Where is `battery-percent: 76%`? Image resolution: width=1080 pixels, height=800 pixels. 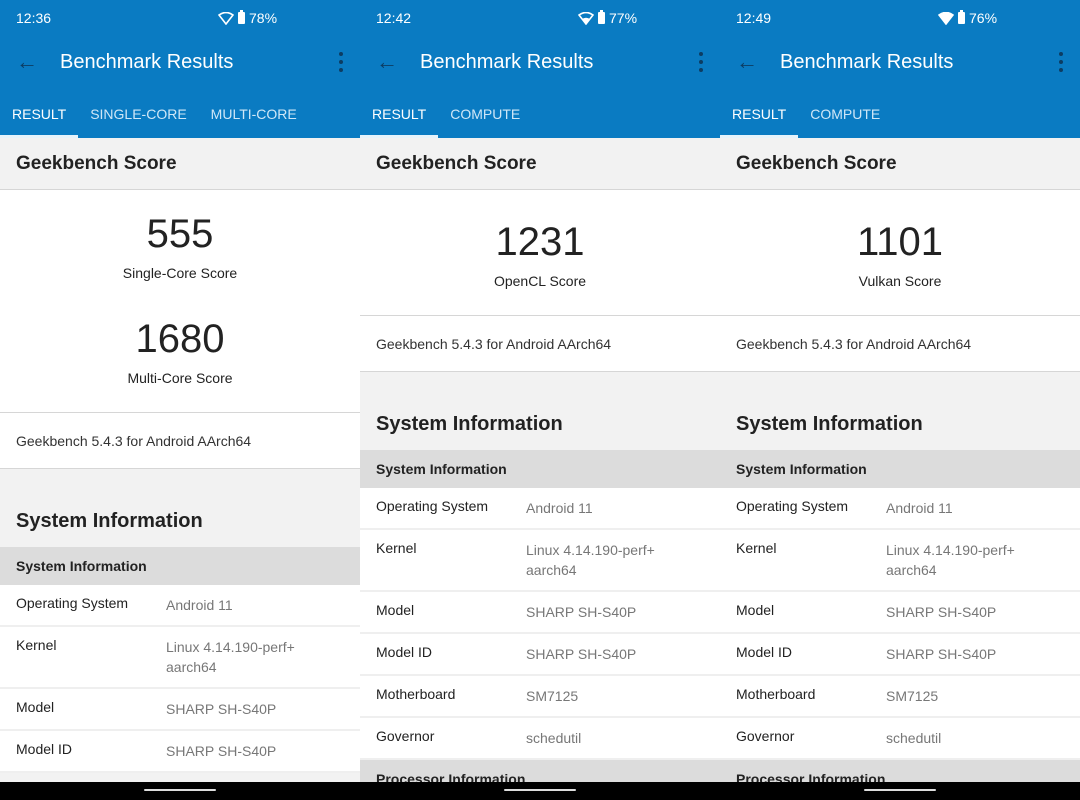 battery-percent: 76% is located at coordinates (983, 18).